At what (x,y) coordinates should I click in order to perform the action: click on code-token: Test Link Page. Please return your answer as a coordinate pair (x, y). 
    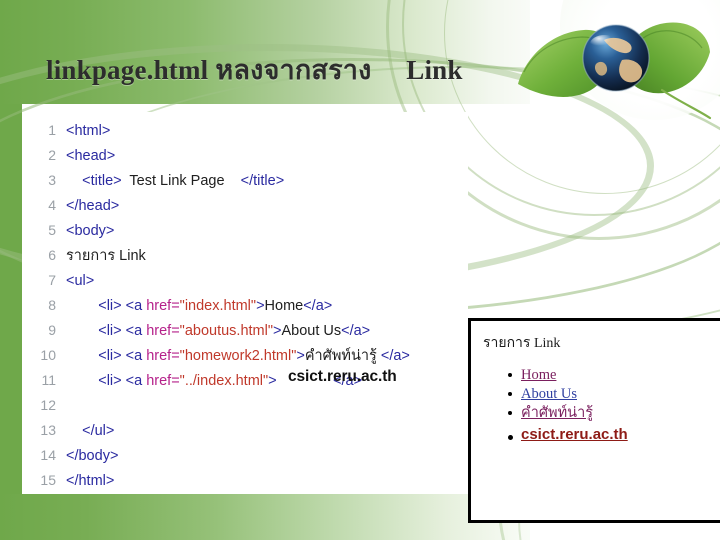
    Looking at the image, I should click on (181, 181).